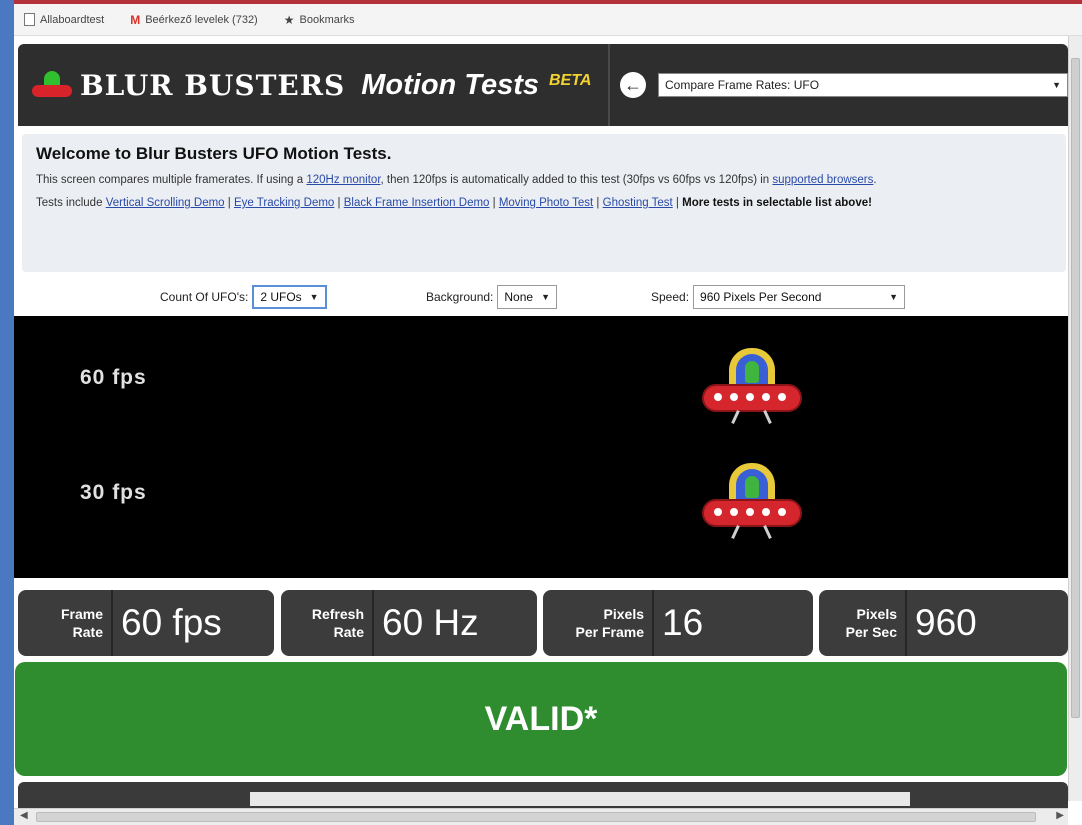 The image size is (1082, 825). What do you see at coordinates (171, 622) in the screenshot?
I see `stat-value: 60 fps` at bounding box center [171, 622].